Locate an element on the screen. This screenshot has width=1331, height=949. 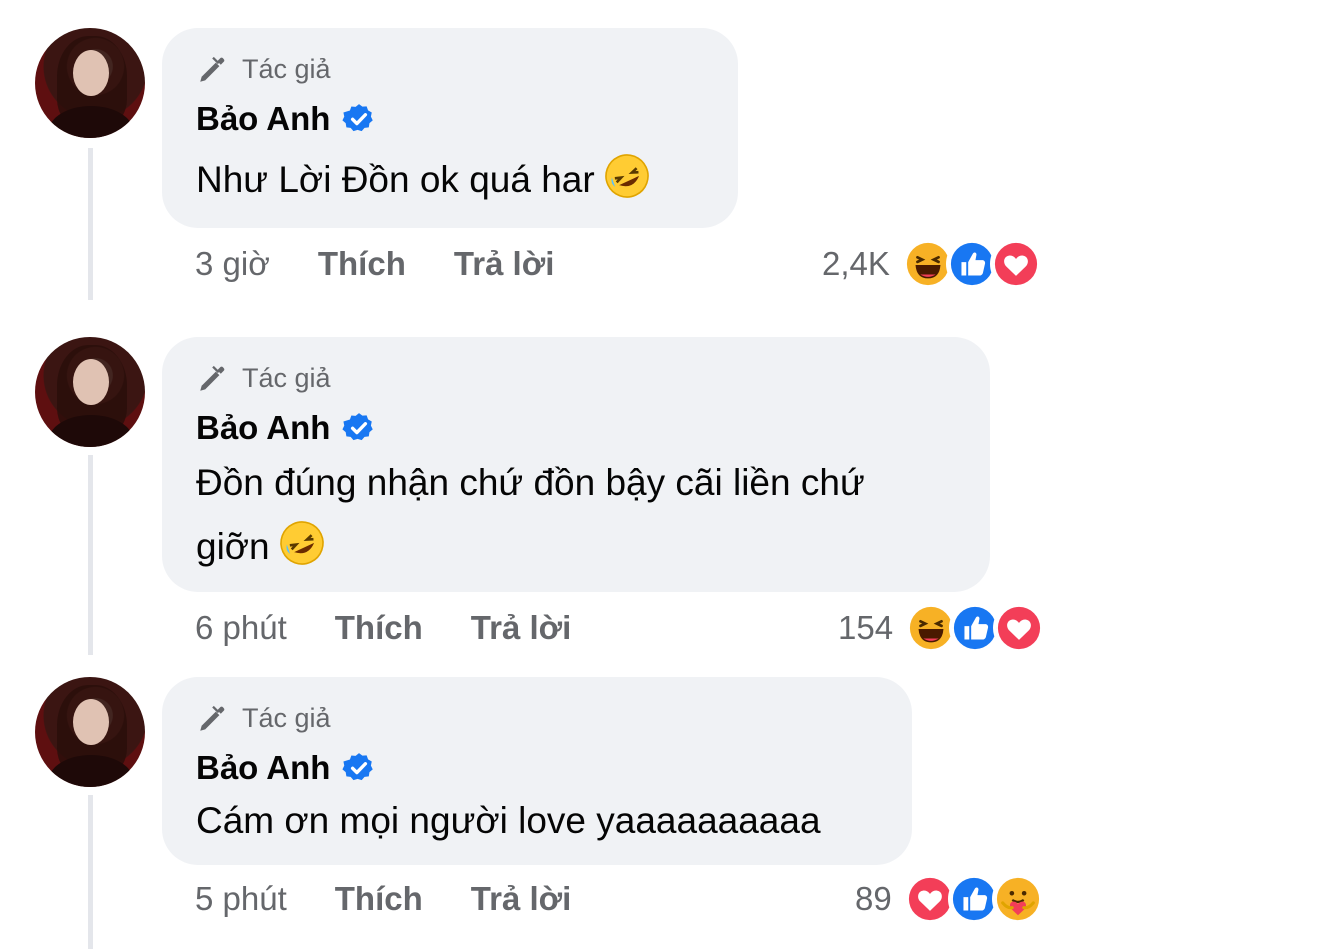
timestamp: 3 giờ is located at coordinates (232, 264).